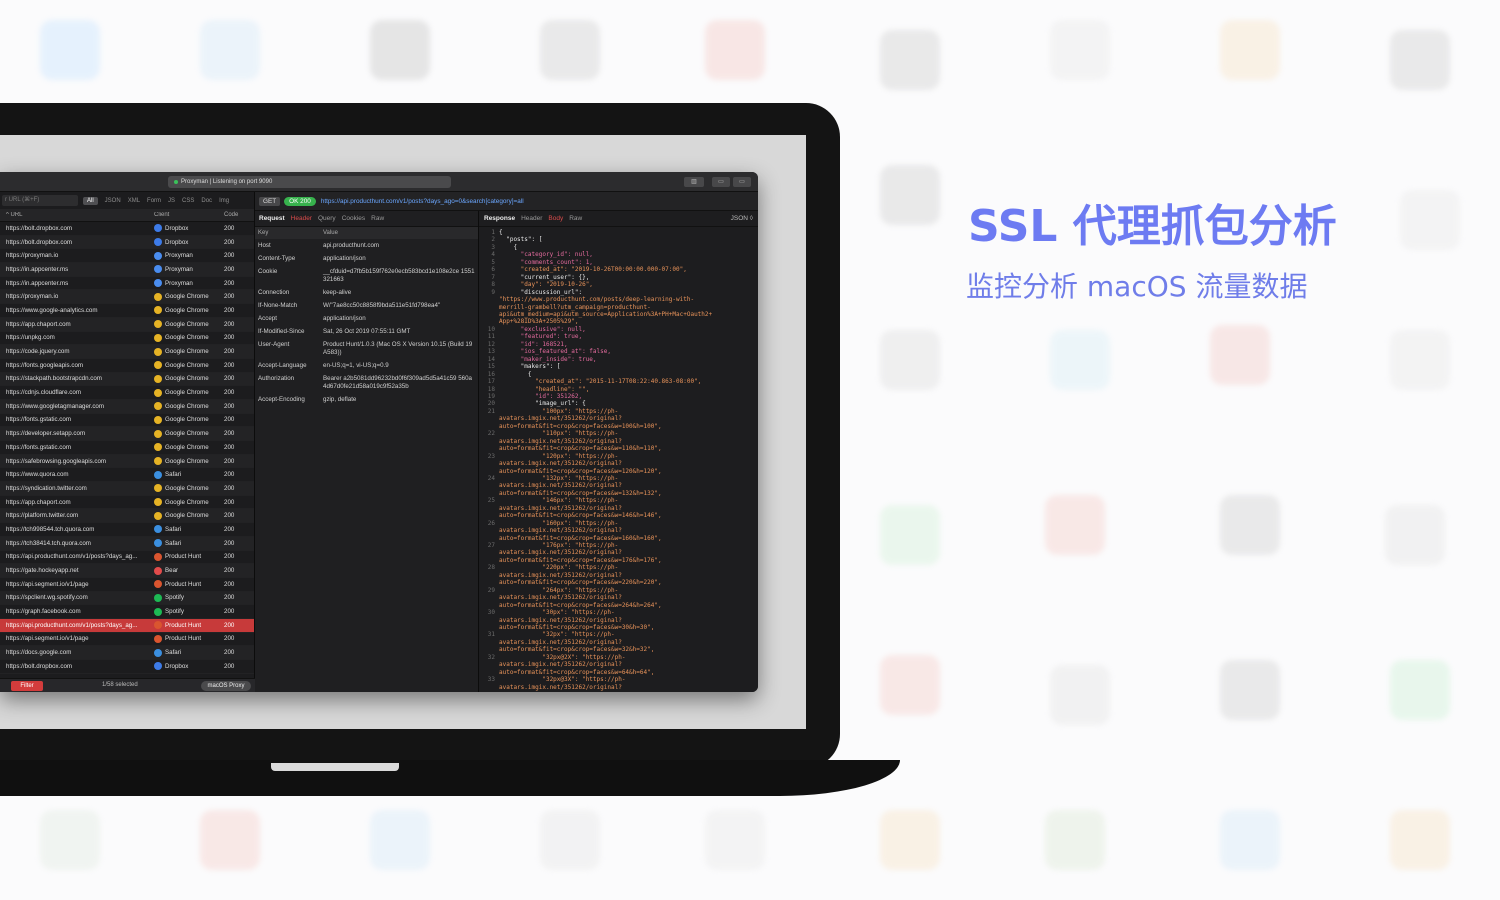  I want to click on row-url: https://proxyman.io, so click(32, 297).